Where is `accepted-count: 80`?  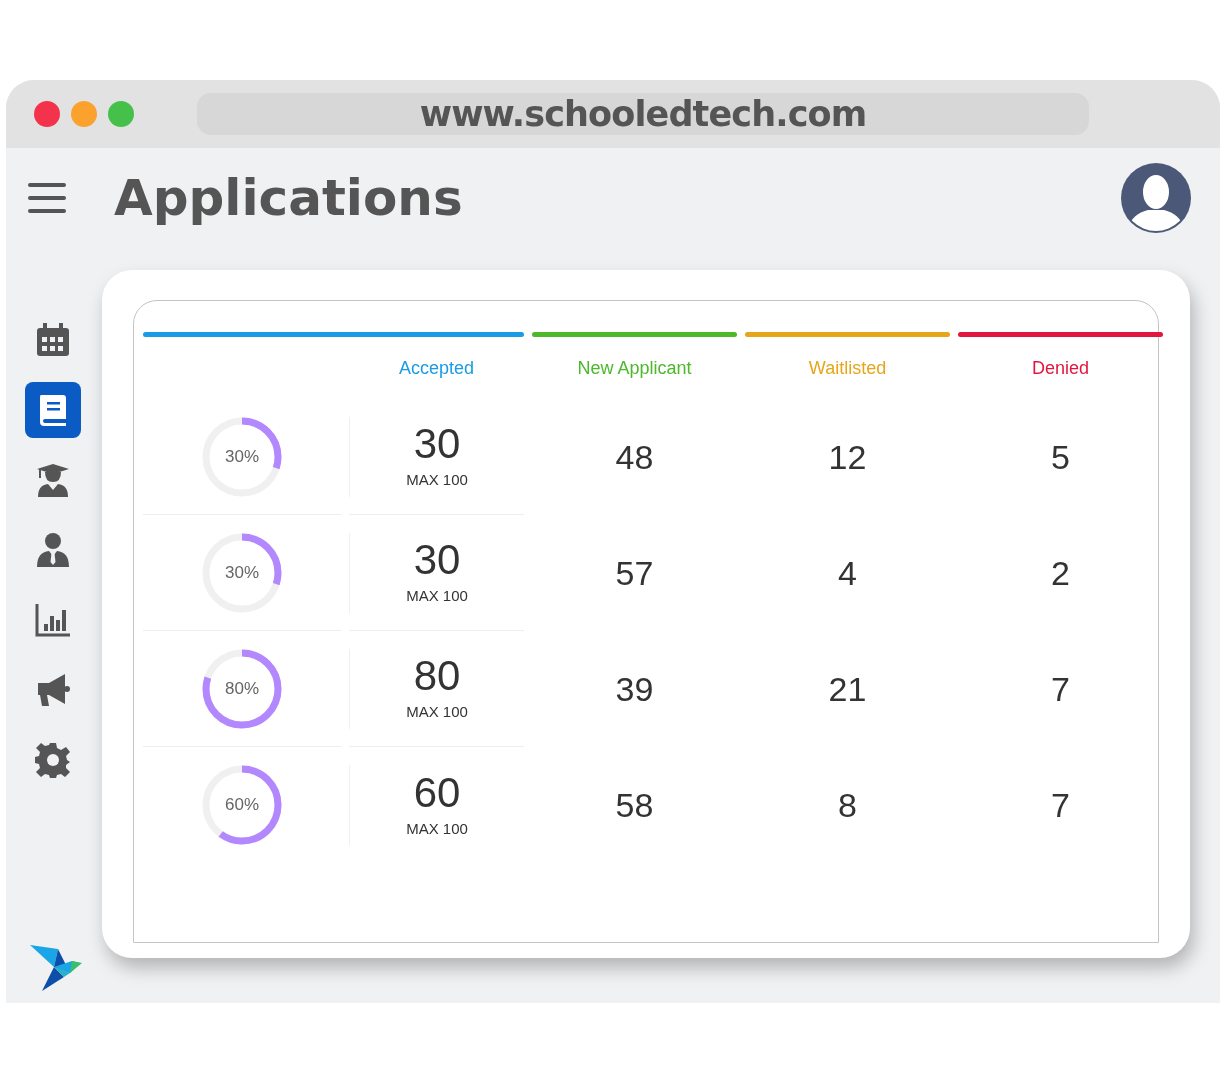
accepted-count: 80 is located at coordinates (437, 676).